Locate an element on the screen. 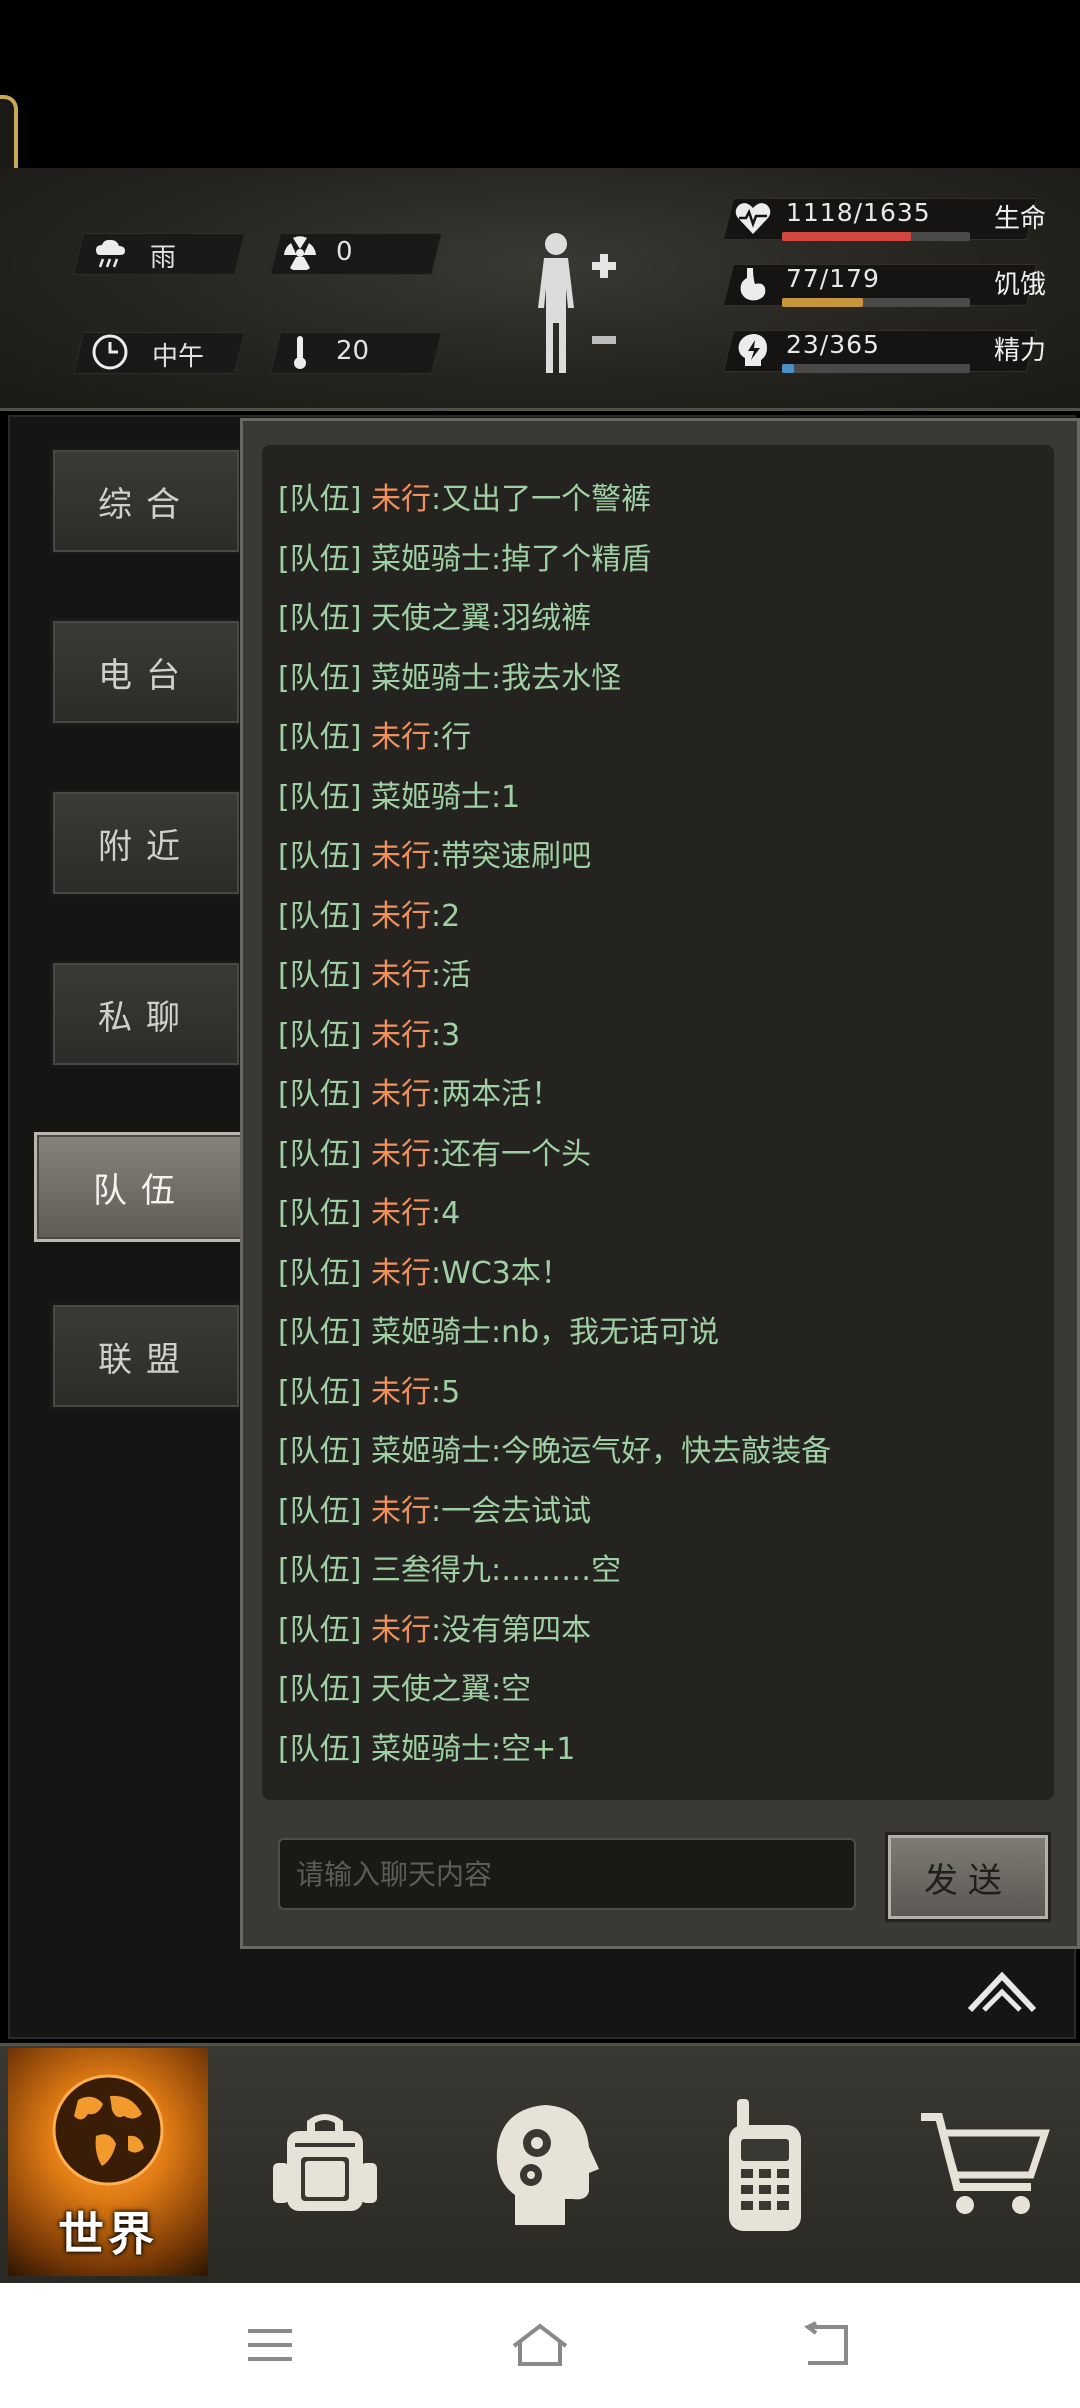  chat-message: [队伍] 菜姬骑士:掉了个精盾 is located at coordinates (464, 560).